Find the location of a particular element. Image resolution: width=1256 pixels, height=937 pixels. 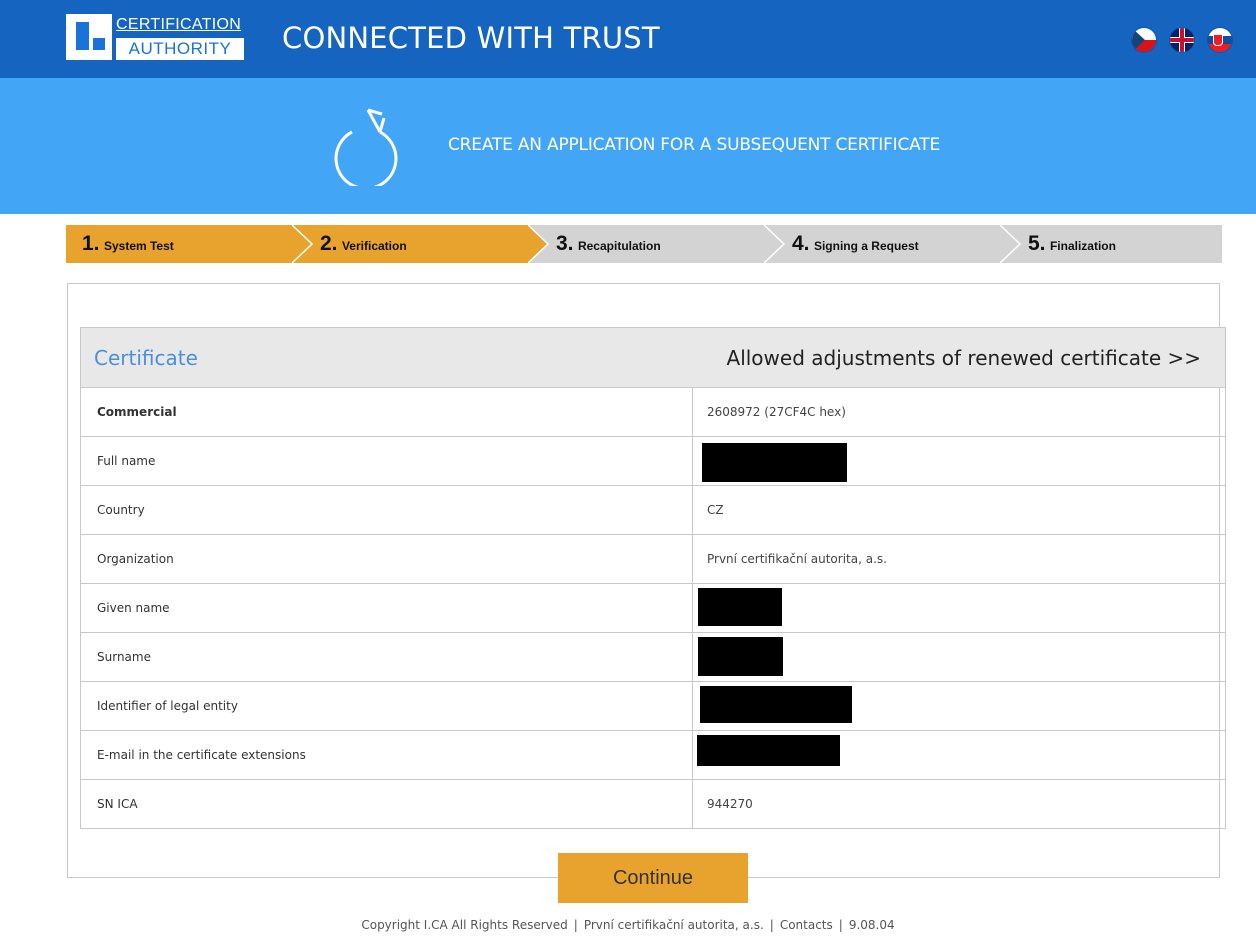

certificate-title: Certificate is located at coordinates (146, 358).